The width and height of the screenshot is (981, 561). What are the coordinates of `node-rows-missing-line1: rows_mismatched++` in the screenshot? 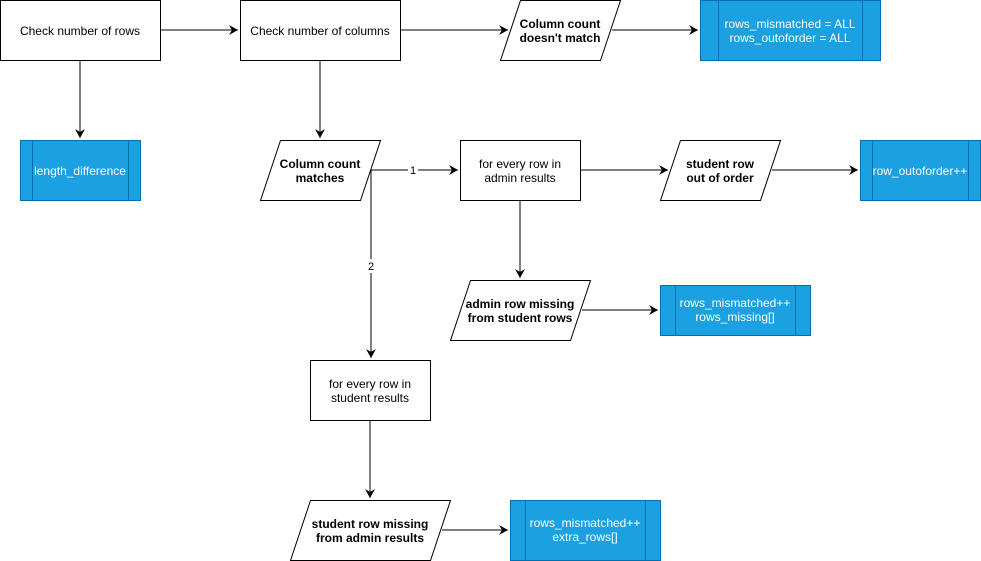 It's located at (735, 303).